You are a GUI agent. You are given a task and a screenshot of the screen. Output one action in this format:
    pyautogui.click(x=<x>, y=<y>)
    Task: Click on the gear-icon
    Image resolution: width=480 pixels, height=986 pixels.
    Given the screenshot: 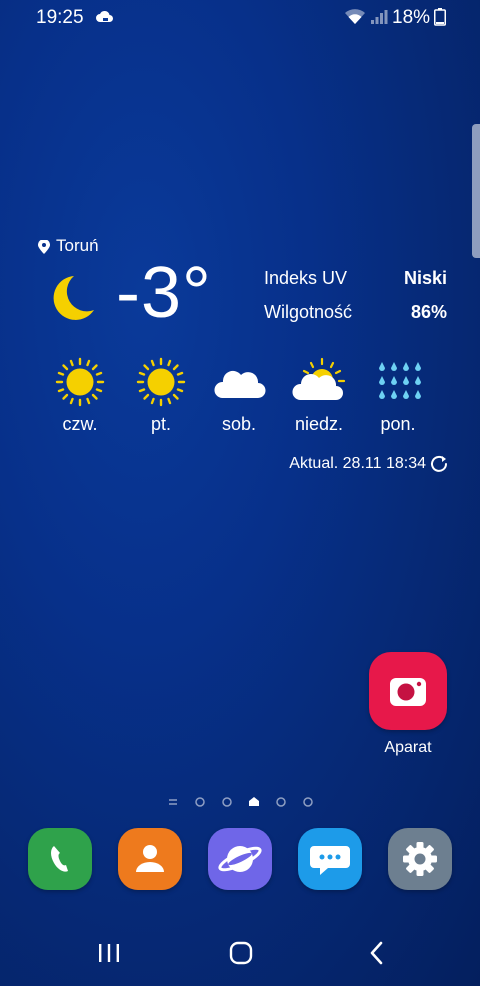 What is the action you would take?
    pyautogui.click(x=420, y=859)
    